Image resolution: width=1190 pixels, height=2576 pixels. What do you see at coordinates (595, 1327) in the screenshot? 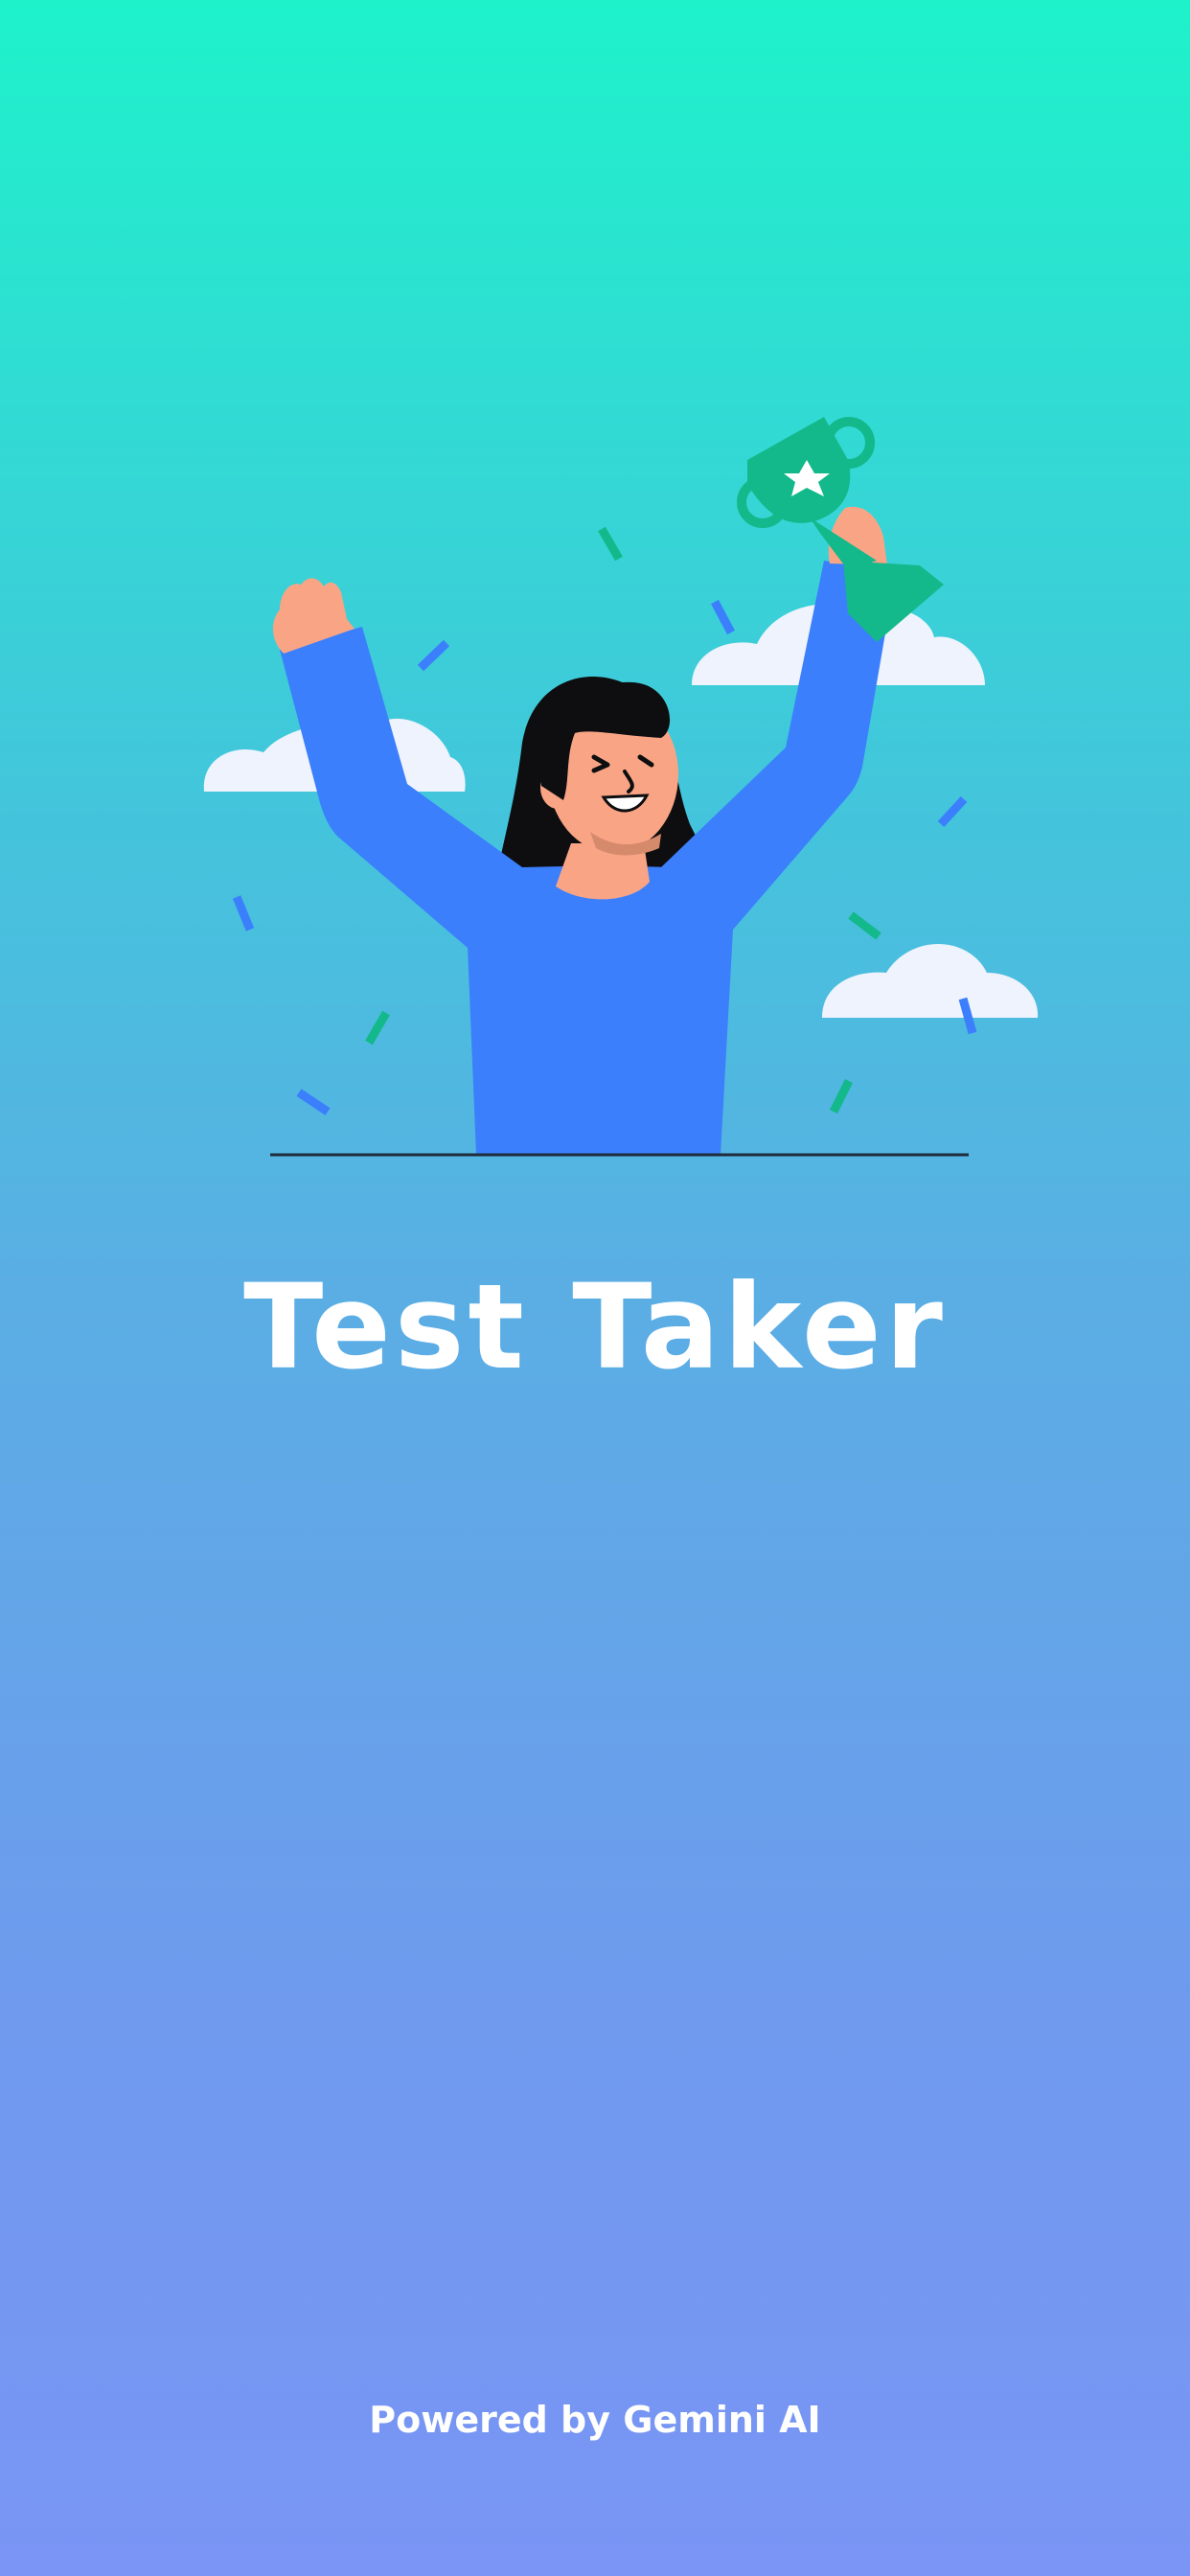
I see `app-title: Test Taker` at bounding box center [595, 1327].